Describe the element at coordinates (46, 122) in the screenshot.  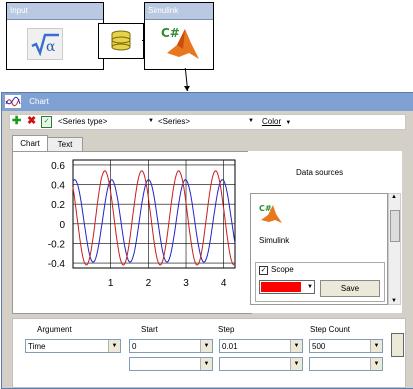
I see `properties-icon: ✓` at that location.